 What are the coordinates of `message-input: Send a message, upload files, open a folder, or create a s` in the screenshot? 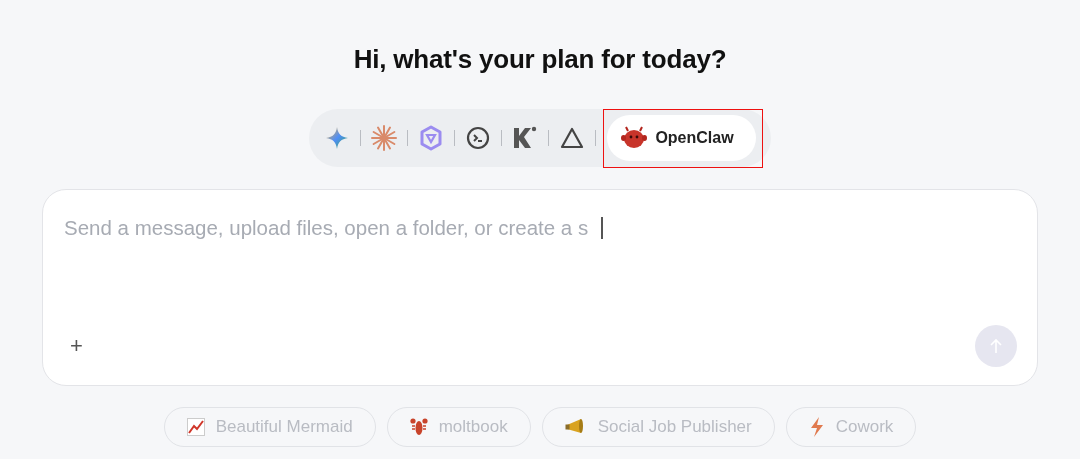 It's located at (332, 228).